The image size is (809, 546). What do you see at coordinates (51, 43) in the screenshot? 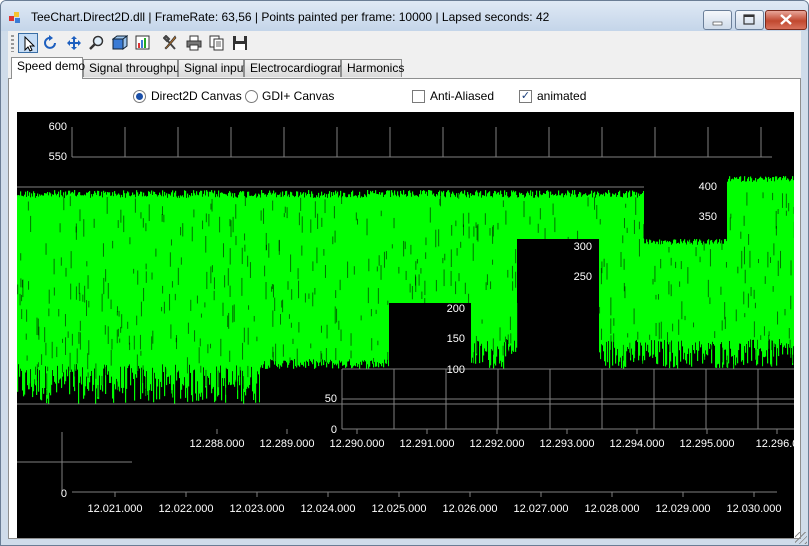
I see `rotate-tool-button` at bounding box center [51, 43].